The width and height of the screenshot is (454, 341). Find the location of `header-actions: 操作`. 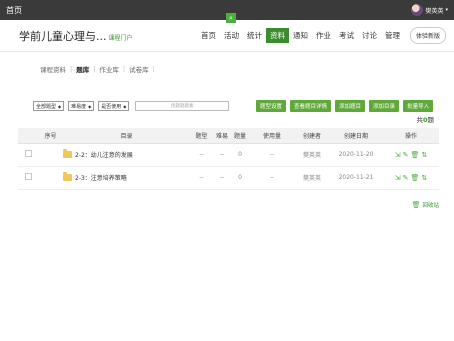

header-actions: 操作 is located at coordinates (411, 136).